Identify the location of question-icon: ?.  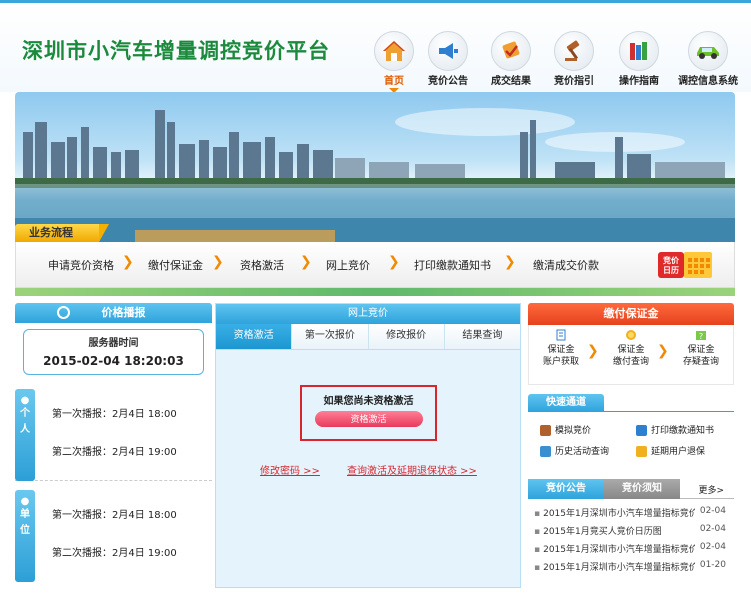
(701, 336).